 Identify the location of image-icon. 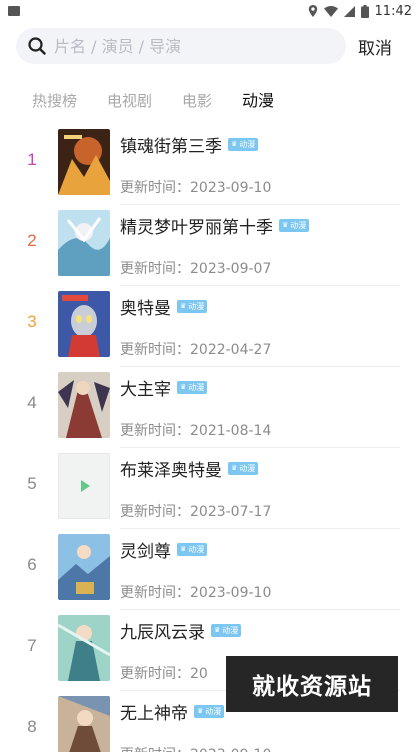
(14, 11).